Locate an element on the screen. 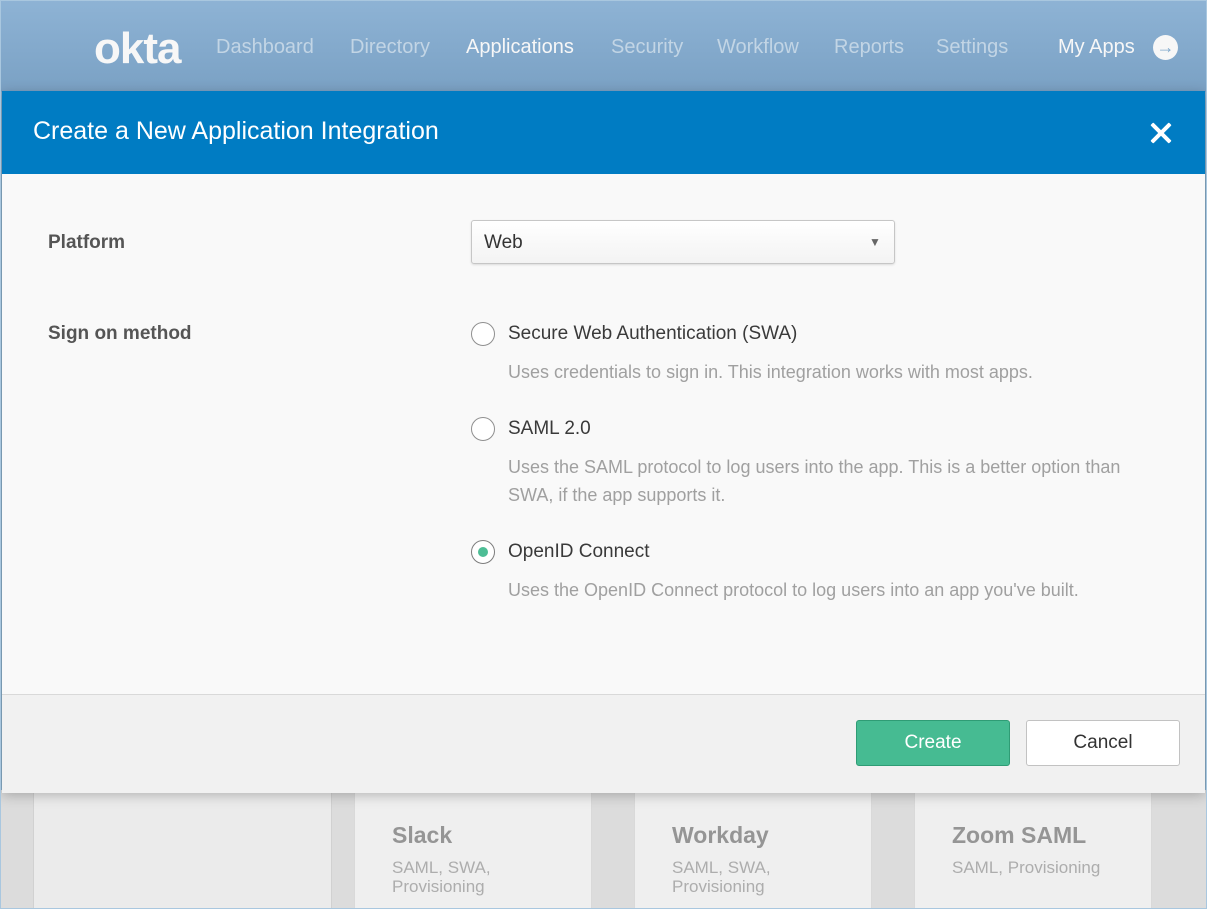 Image resolution: width=1207 pixels, height=909 pixels. option-openid-label: OpenID Connect is located at coordinates (579, 552).